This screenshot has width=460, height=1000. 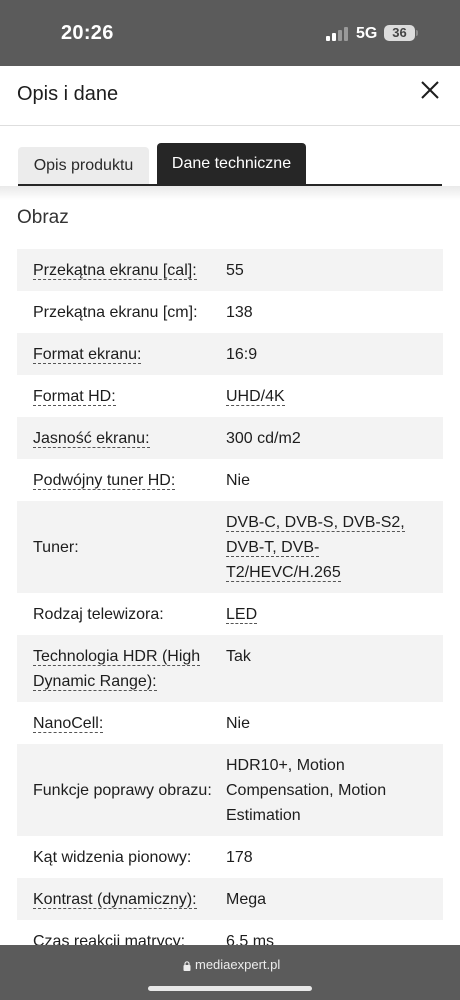 I want to click on section-title: Obraz, so click(x=43, y=217).